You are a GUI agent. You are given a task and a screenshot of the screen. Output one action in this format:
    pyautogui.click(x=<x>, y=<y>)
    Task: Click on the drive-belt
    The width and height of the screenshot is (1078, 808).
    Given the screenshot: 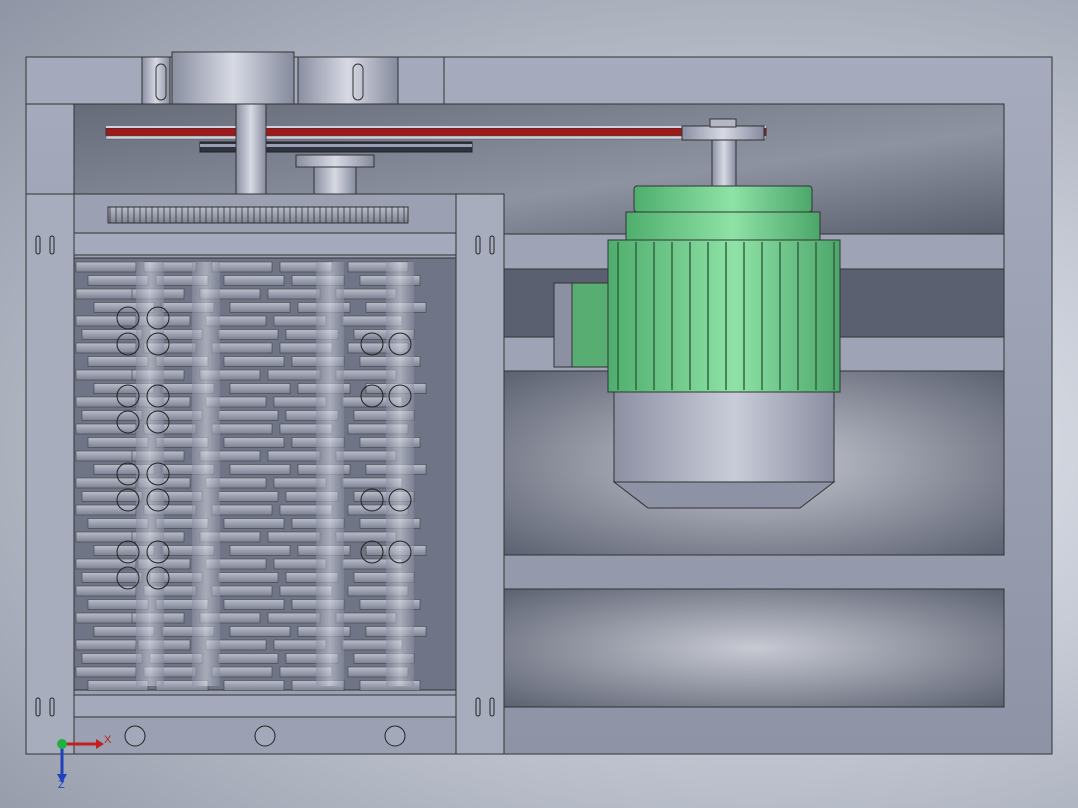 What is the action you would take?
    pyautogui.click(x=436, y=132)
    